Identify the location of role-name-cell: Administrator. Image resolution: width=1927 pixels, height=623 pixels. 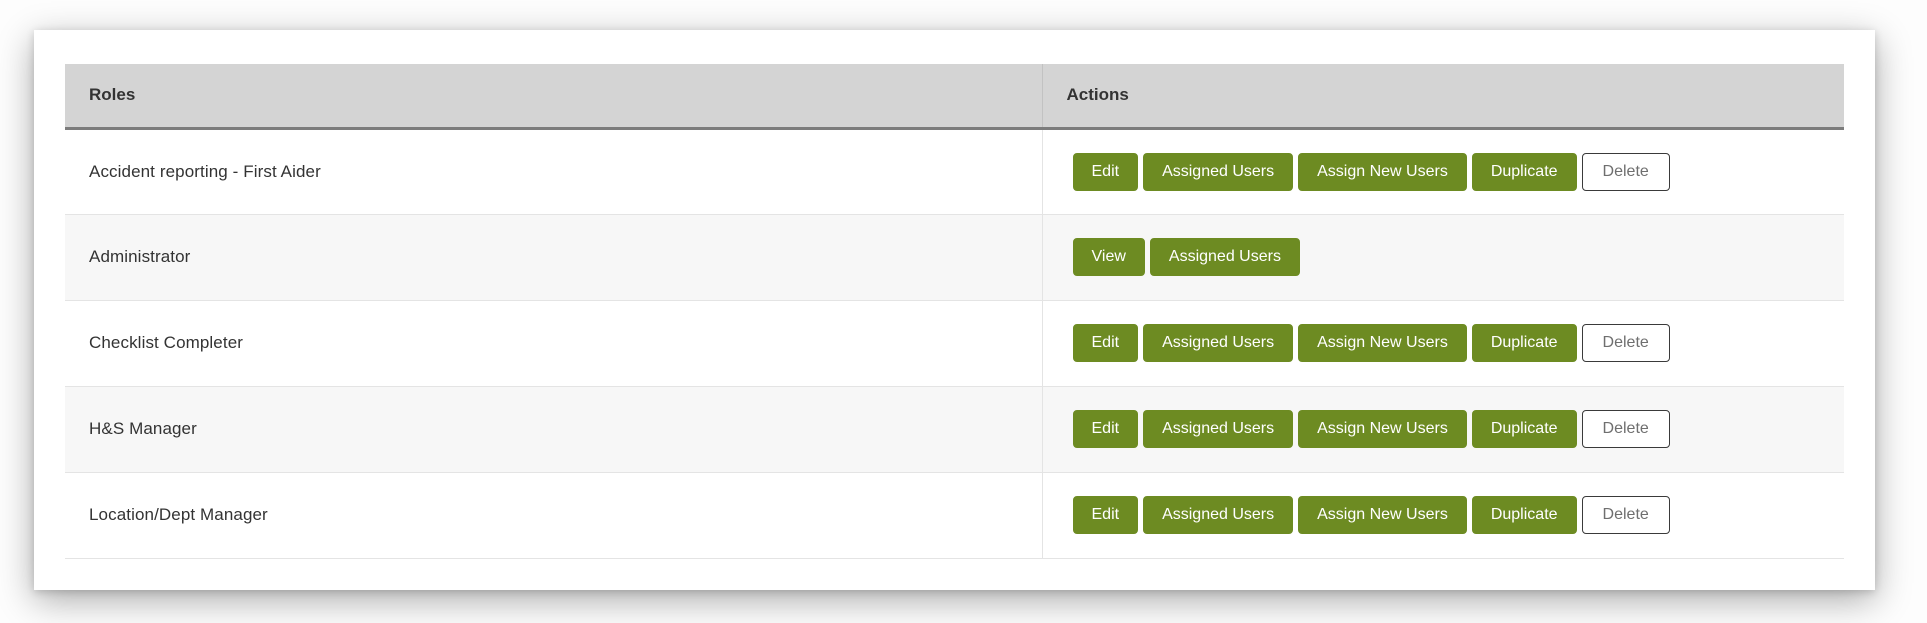
(553, 257).